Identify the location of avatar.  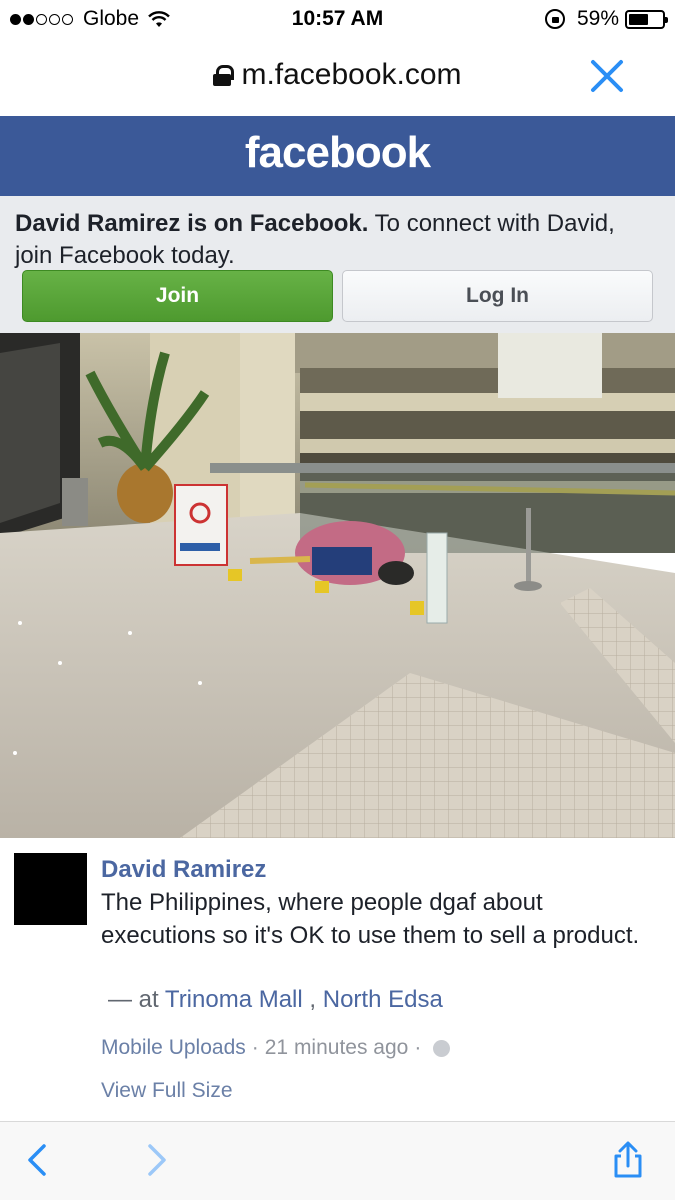
(50, 889).